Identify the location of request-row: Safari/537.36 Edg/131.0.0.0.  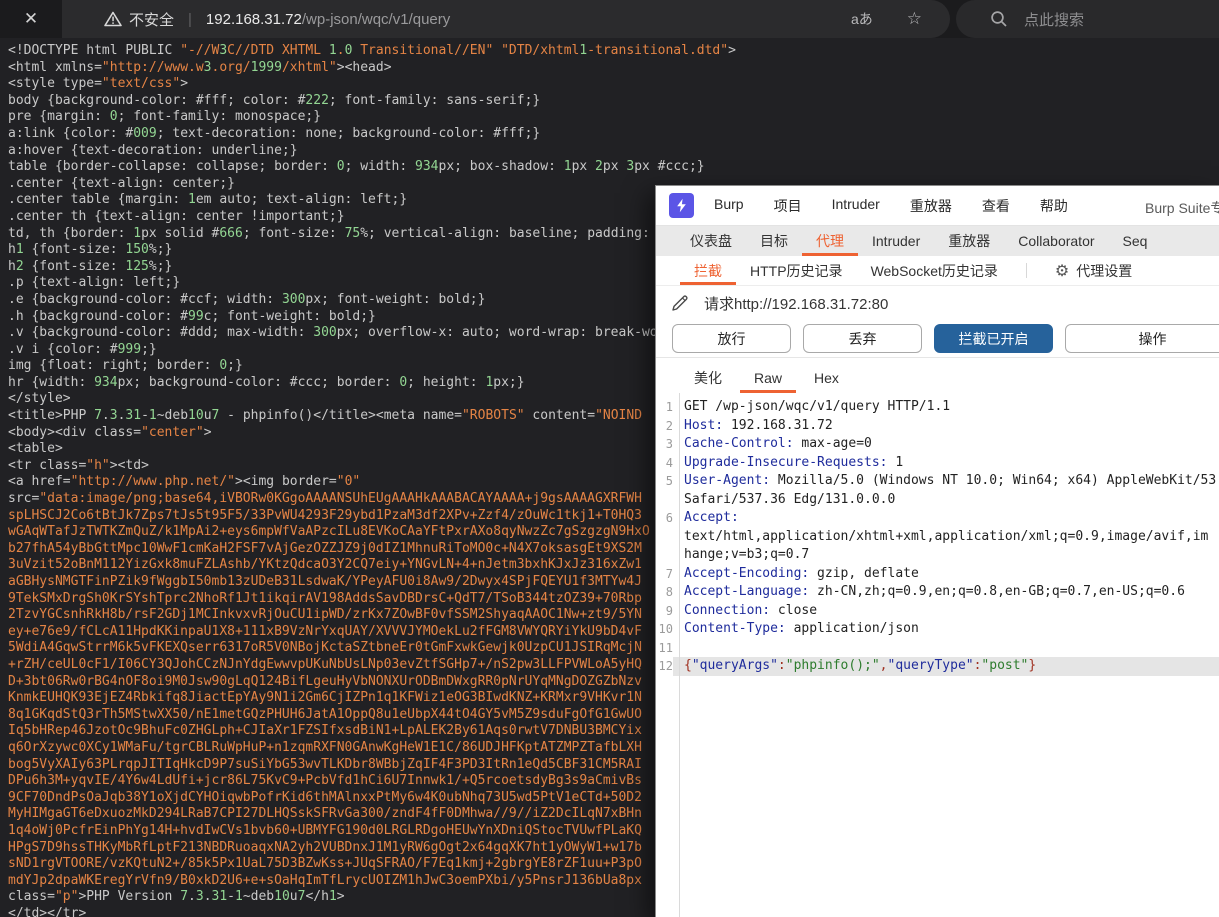
(937, 500).